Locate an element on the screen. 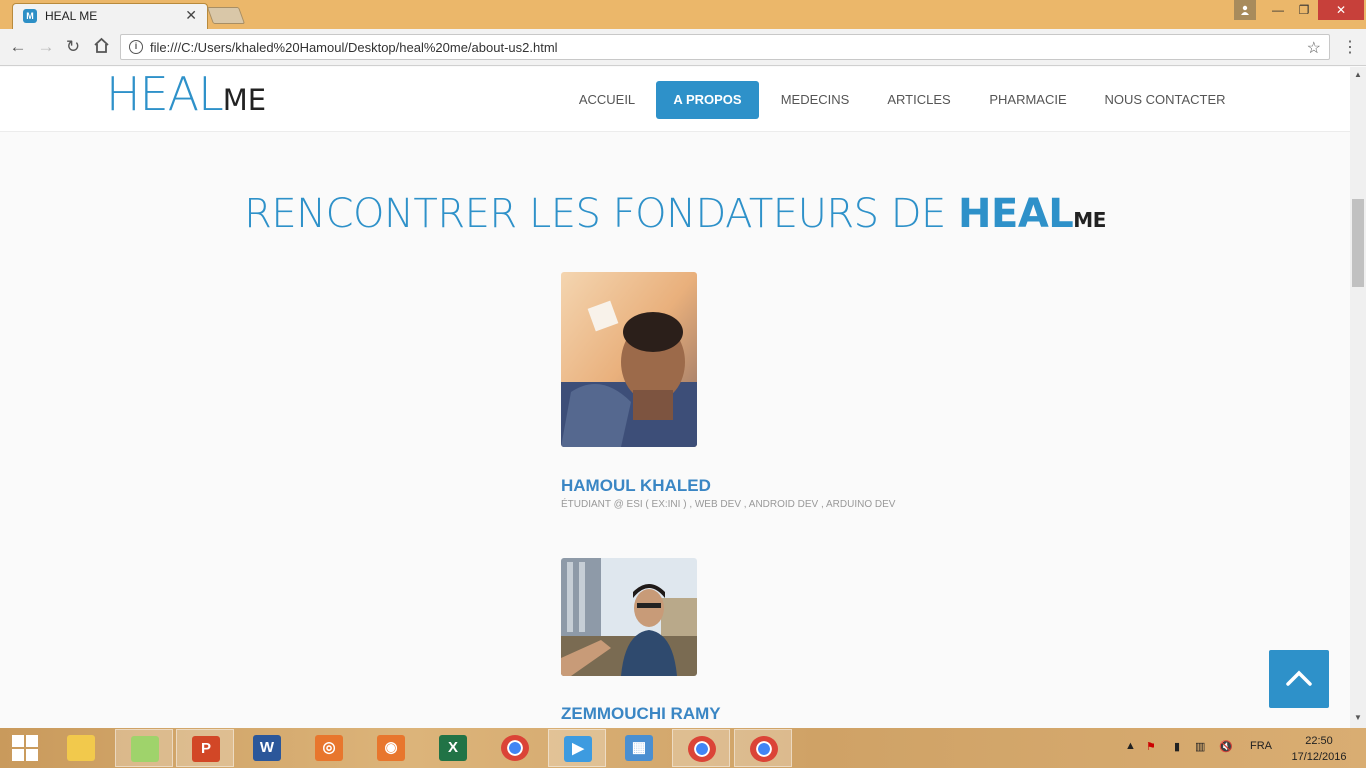 Image resolution: width=1366 pixels, height=768 pixels. scrollbar-thumb is located at coordinates (1358, 243).